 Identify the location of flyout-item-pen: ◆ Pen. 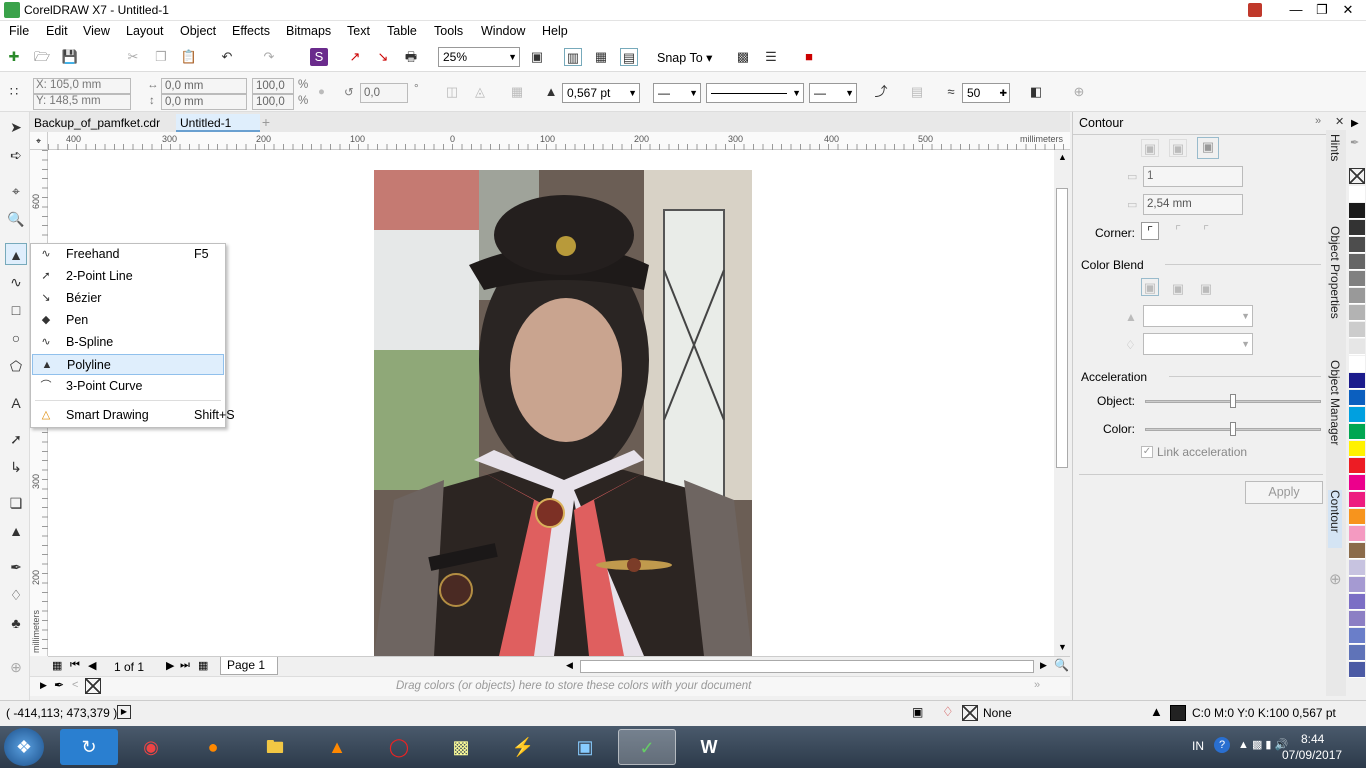
(128, 320).